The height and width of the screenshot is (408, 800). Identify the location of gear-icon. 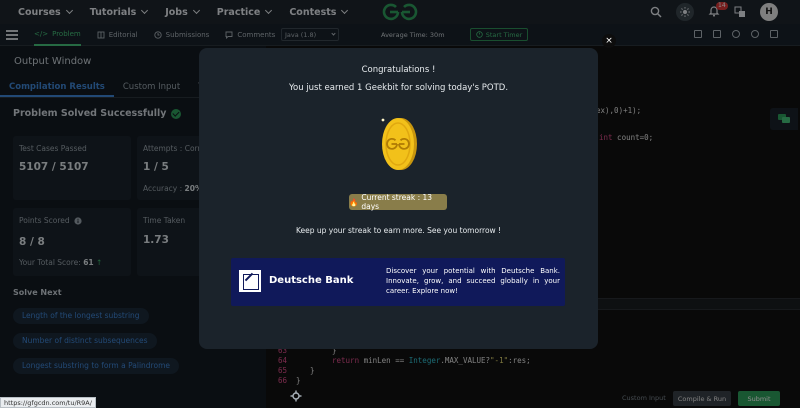
(296, 396).